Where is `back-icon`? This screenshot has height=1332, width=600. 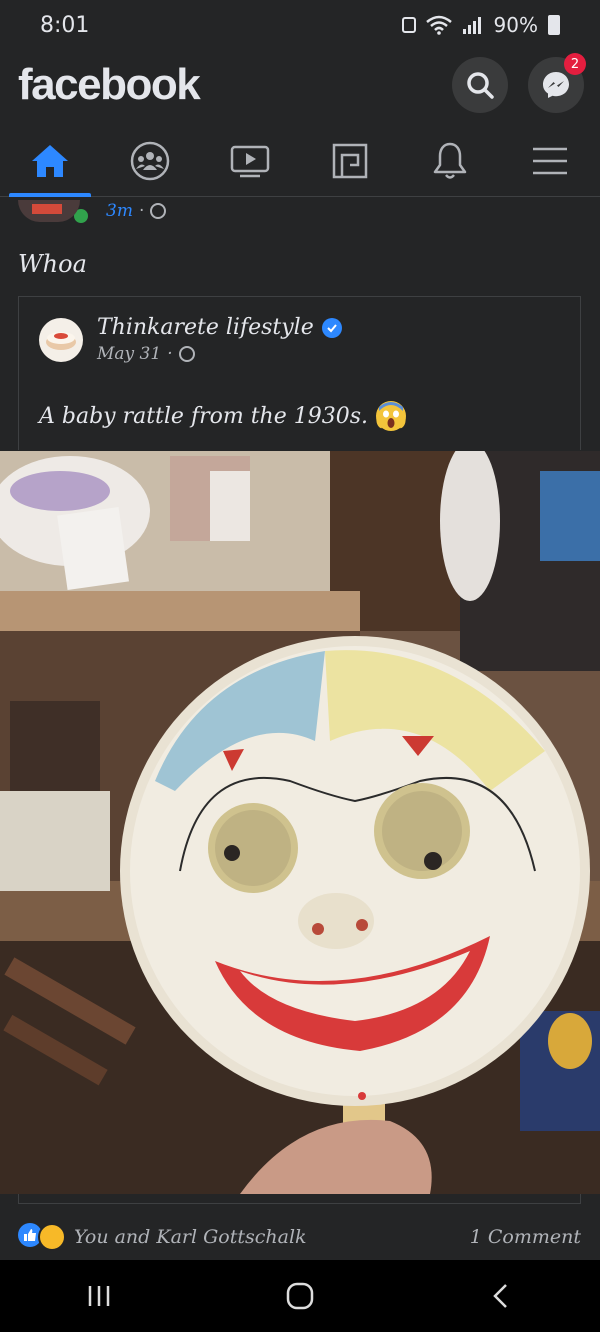
back-icon is located at coordinates (501, 1296).